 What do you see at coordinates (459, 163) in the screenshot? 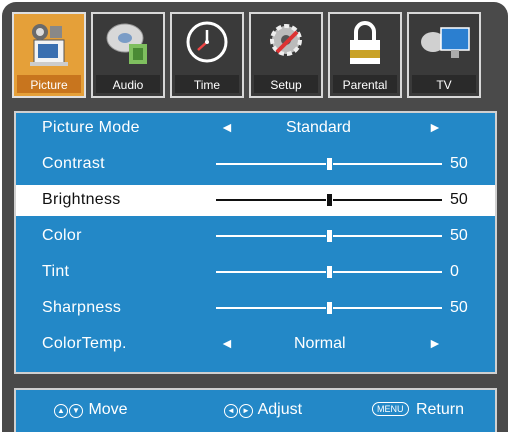
I see `contrast-value: 50` at bounding box center [459, 163].